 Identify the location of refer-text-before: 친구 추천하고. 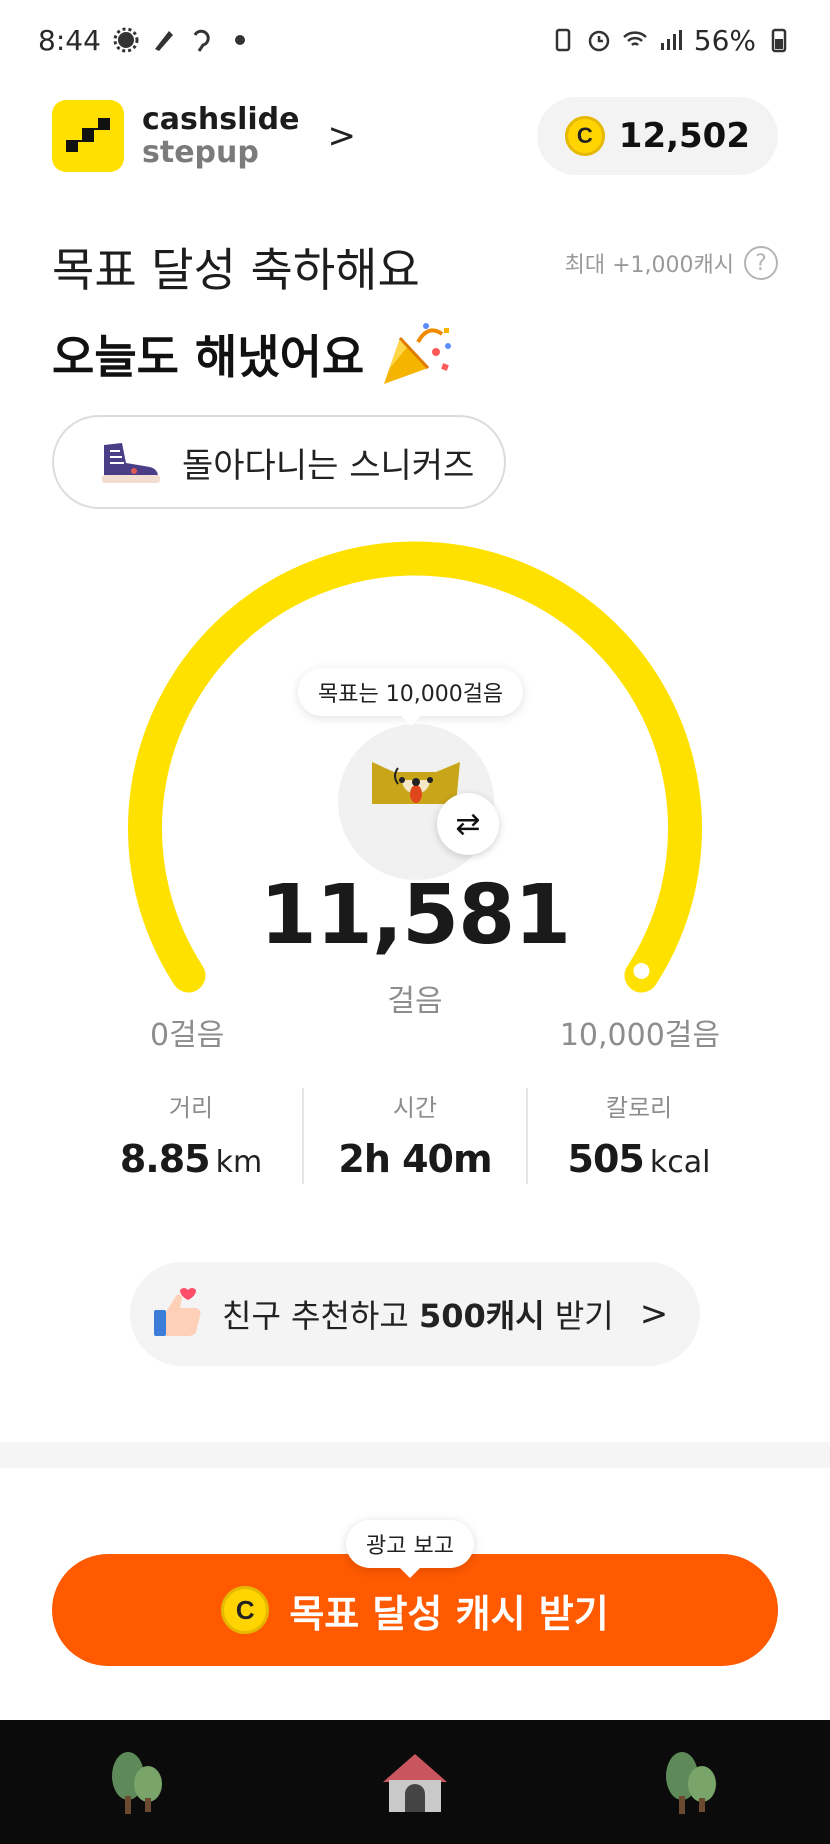
(320, 1316).